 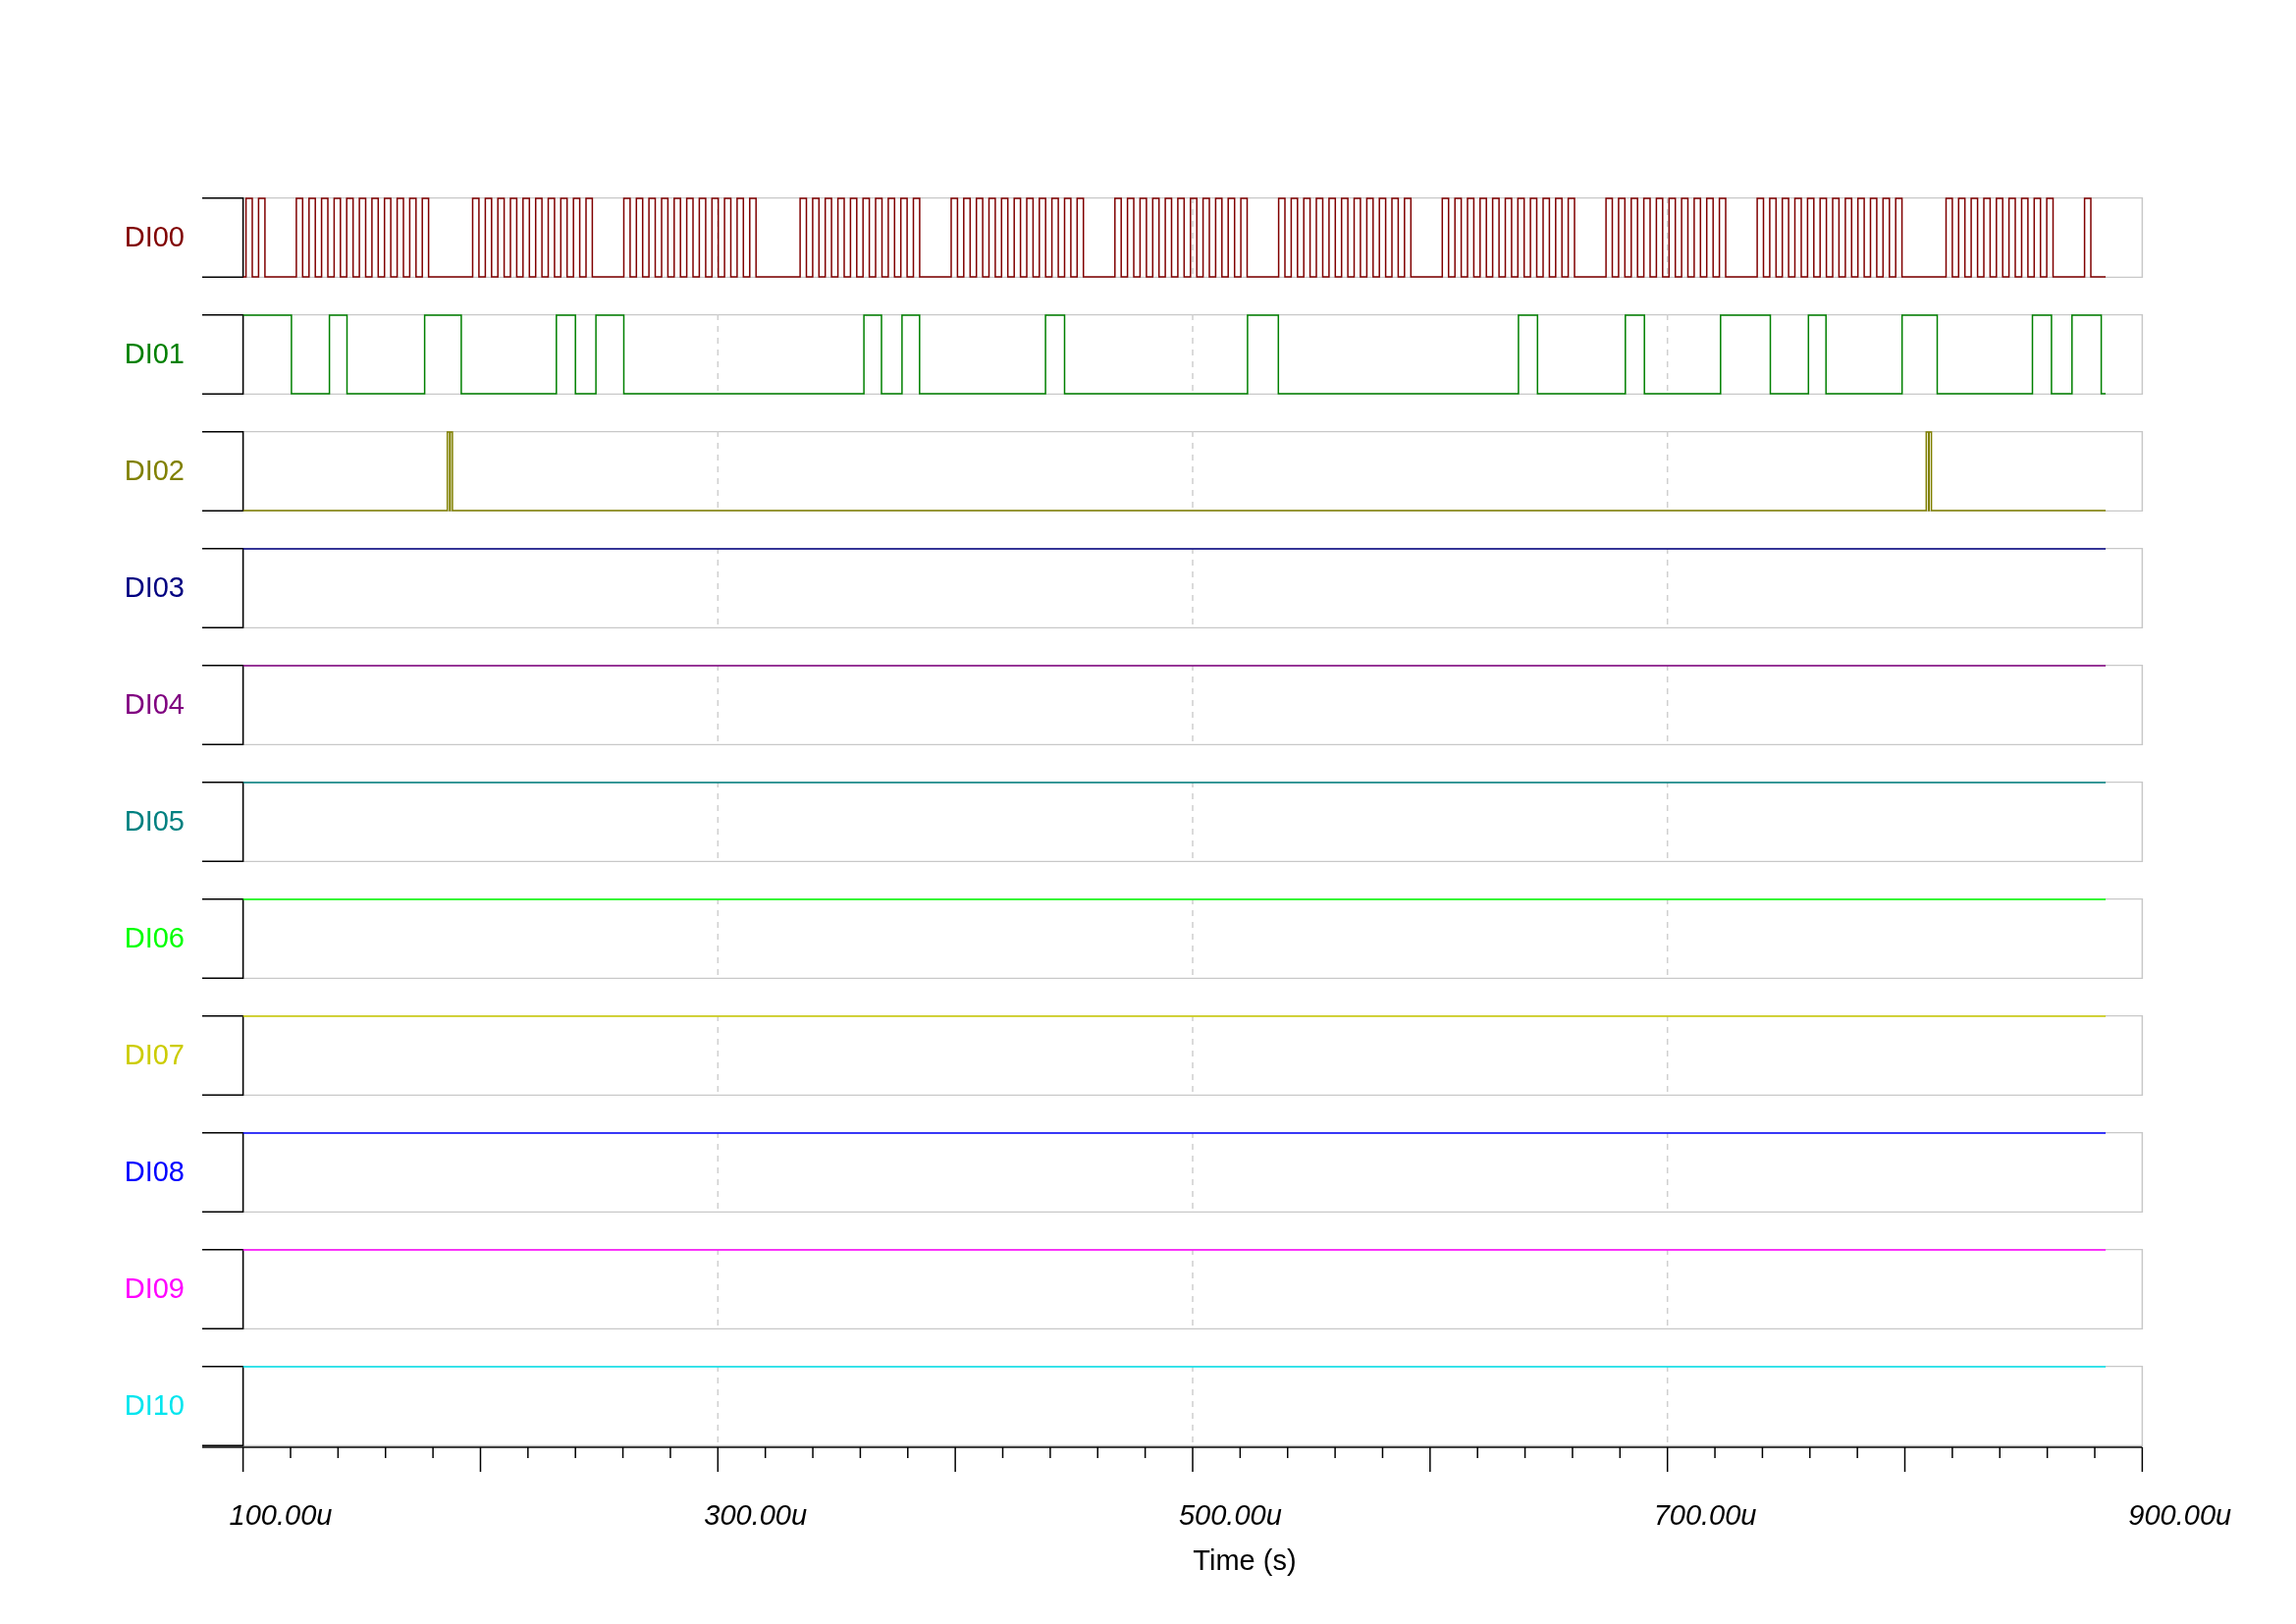 I want to click on channel-label: DI01, so click(x=154, y=354).